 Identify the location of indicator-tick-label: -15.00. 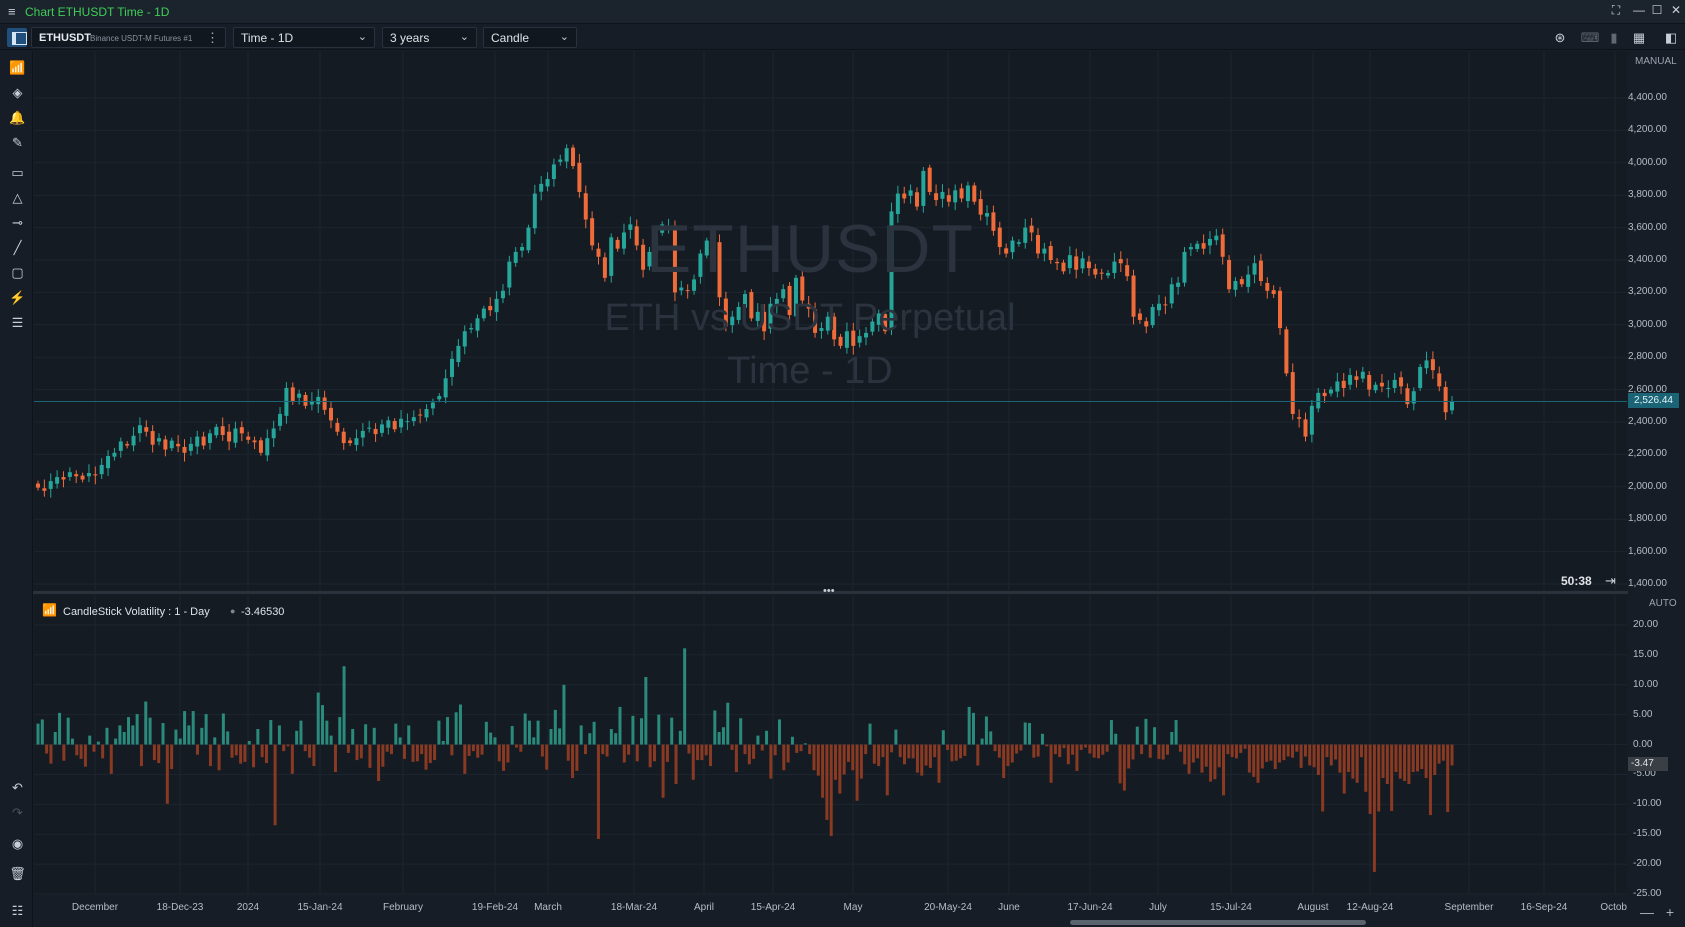
(1647, 834).